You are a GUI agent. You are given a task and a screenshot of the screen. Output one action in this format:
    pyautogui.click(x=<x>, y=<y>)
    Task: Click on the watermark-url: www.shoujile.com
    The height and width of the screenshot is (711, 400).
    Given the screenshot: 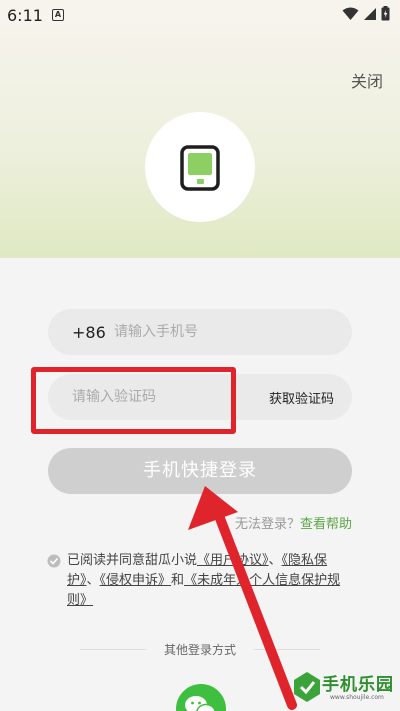 What is the action you would take?
    pyautogui.click(x=357, y=697)
    